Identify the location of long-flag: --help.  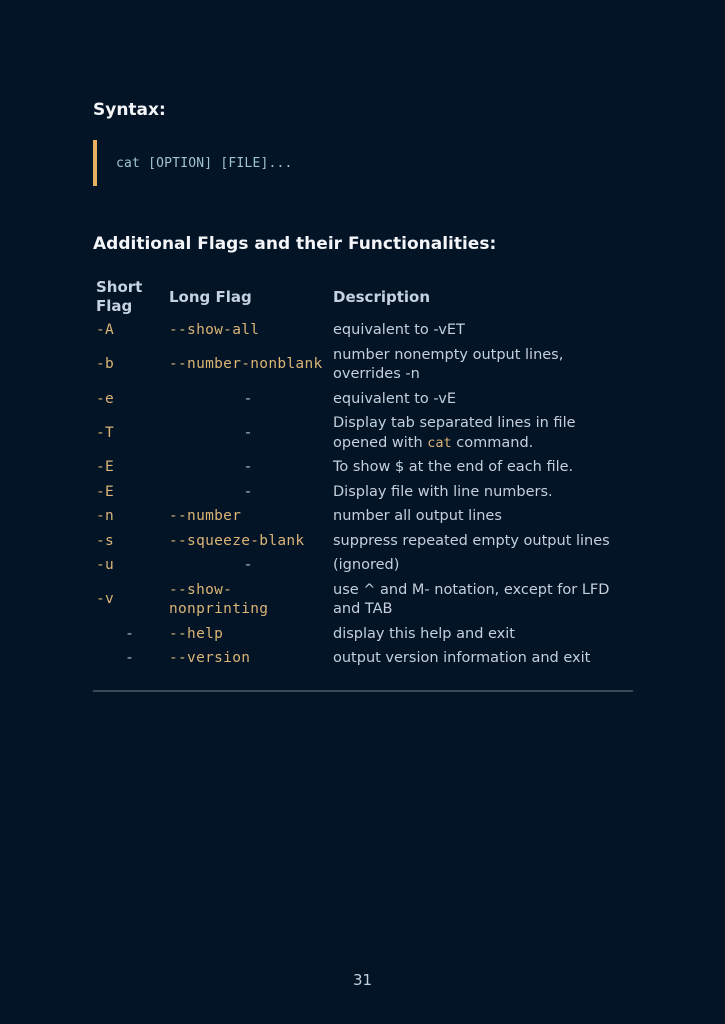
(196, 633).